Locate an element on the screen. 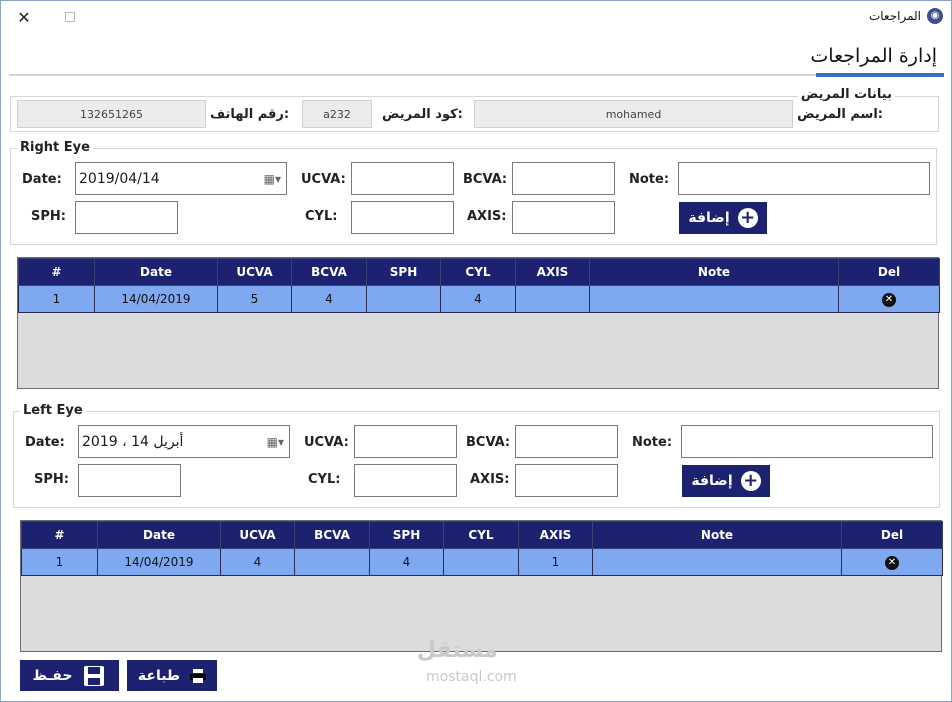 Image resolution: width=952 pixels, height=702 pixels. patient-code-field: a232 is located at coordinates (337, 114).